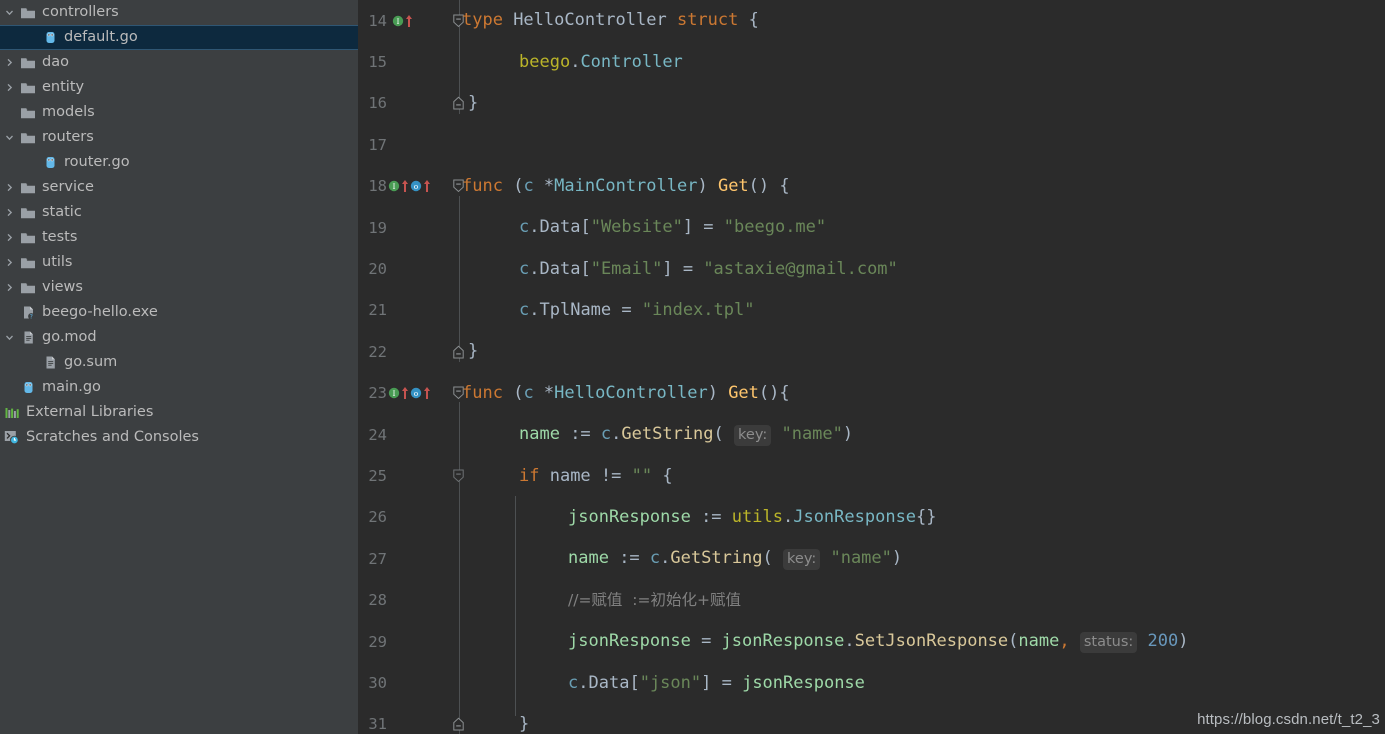 This screenshot has width=1385, height=734. What do you see at coordinates (90, 411) in the screenshot?
I see `tree-label: External Libraries` at bounding box center [90, 411].